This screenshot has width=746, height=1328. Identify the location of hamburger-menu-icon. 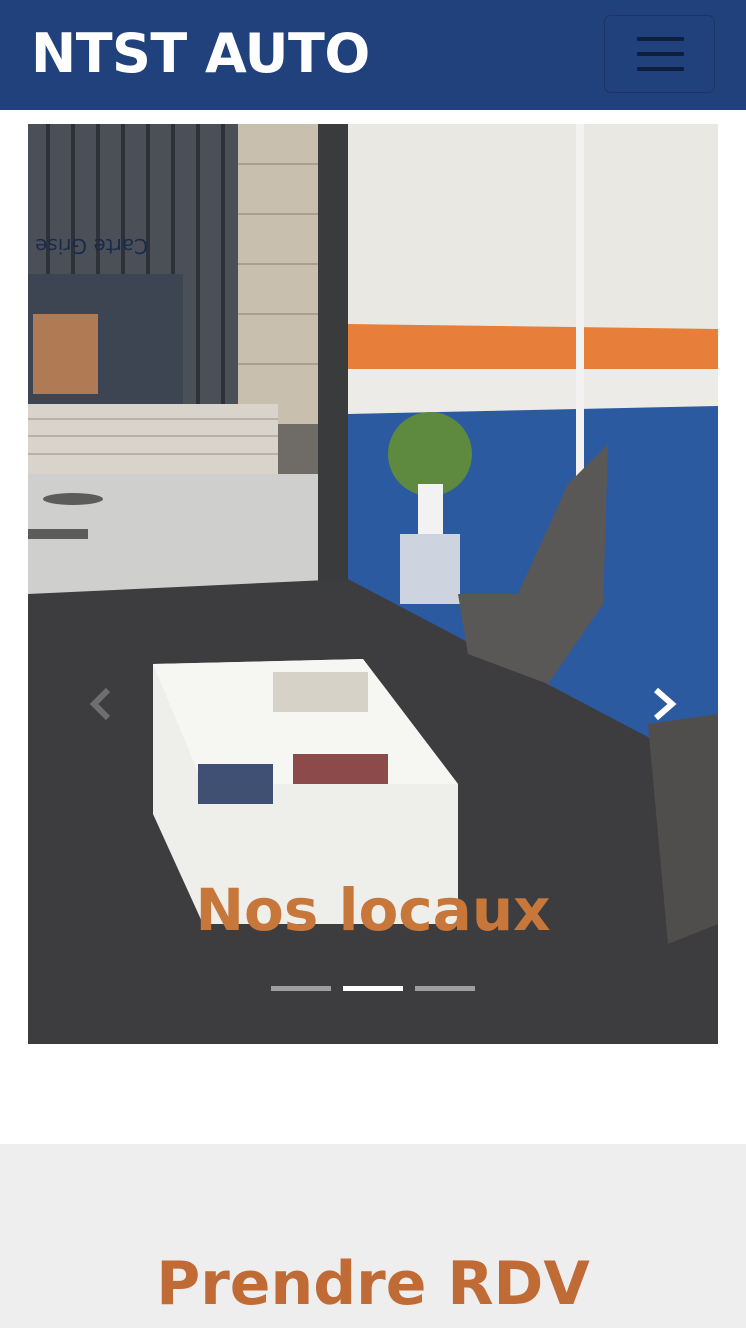
(660, 39).